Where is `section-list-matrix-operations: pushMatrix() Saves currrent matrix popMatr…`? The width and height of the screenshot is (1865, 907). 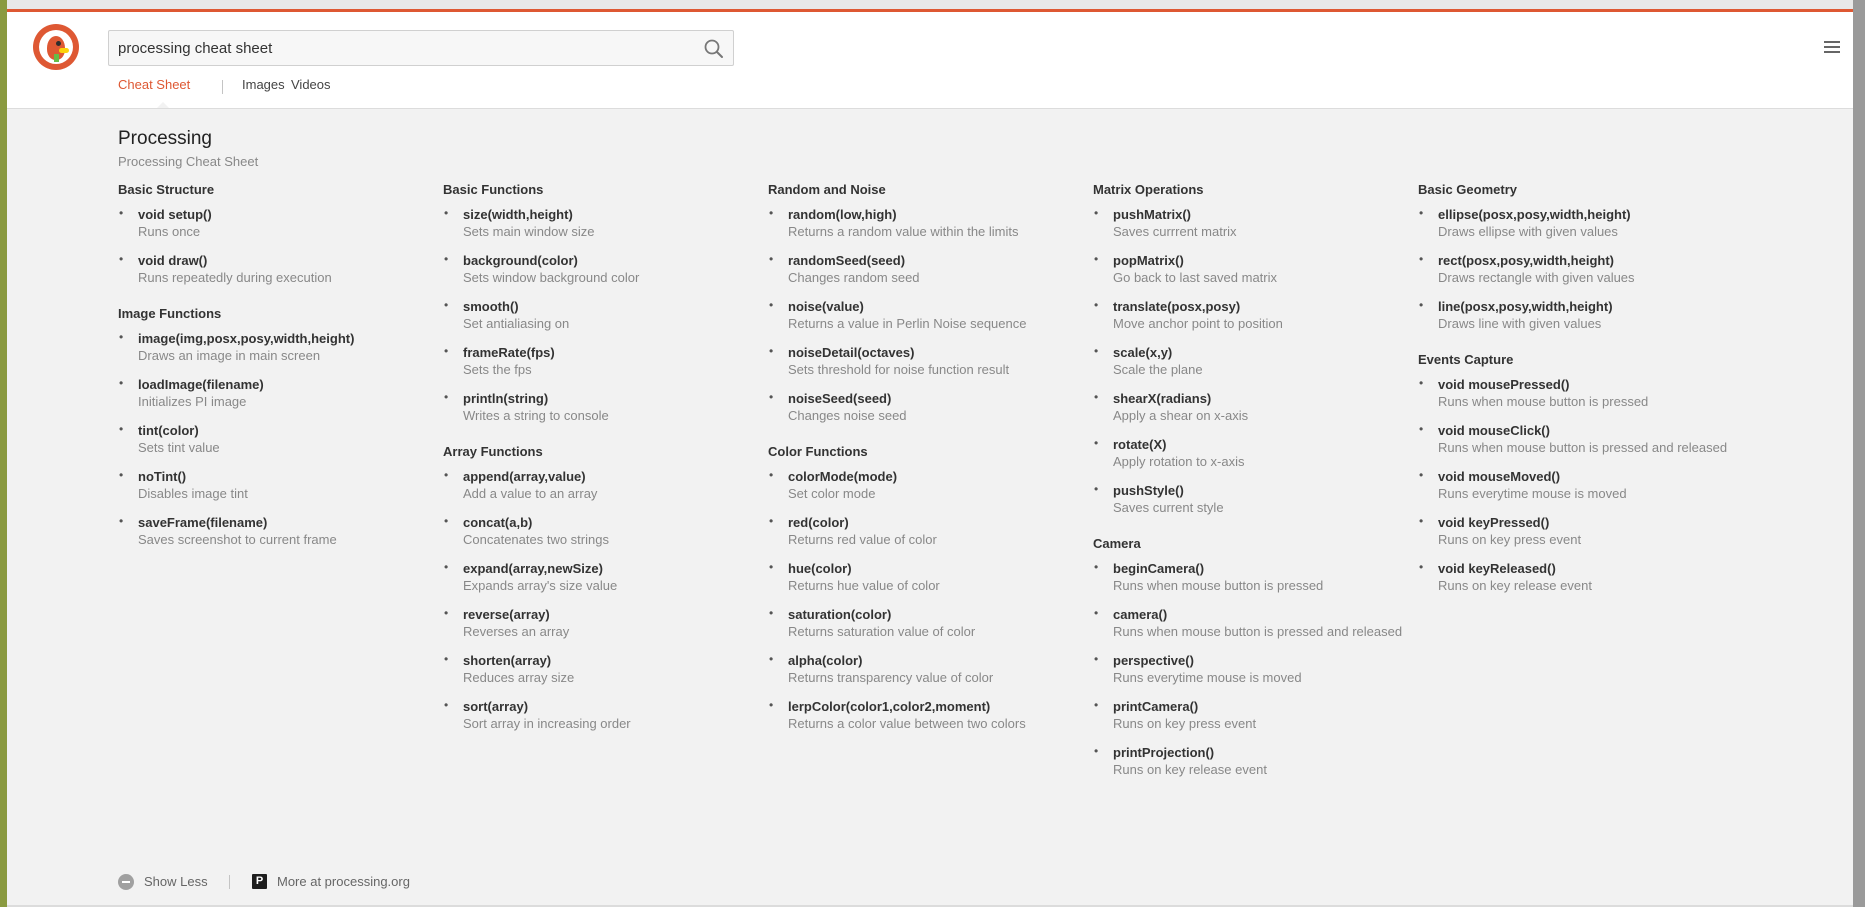 section-list-matrix-operations: pushMatrix() Saves currrent matrix popMatr… is located at coordinates (1248, 361).